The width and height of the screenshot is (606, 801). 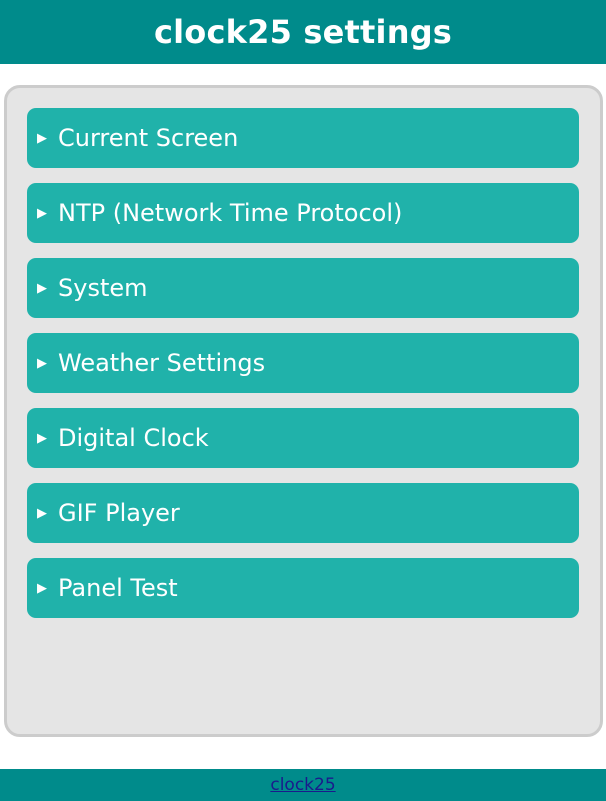 What do you see at coordinates (118, 588) in the screenshot?
I see `section-label: Panel Test` at bounding box center [118, 588].